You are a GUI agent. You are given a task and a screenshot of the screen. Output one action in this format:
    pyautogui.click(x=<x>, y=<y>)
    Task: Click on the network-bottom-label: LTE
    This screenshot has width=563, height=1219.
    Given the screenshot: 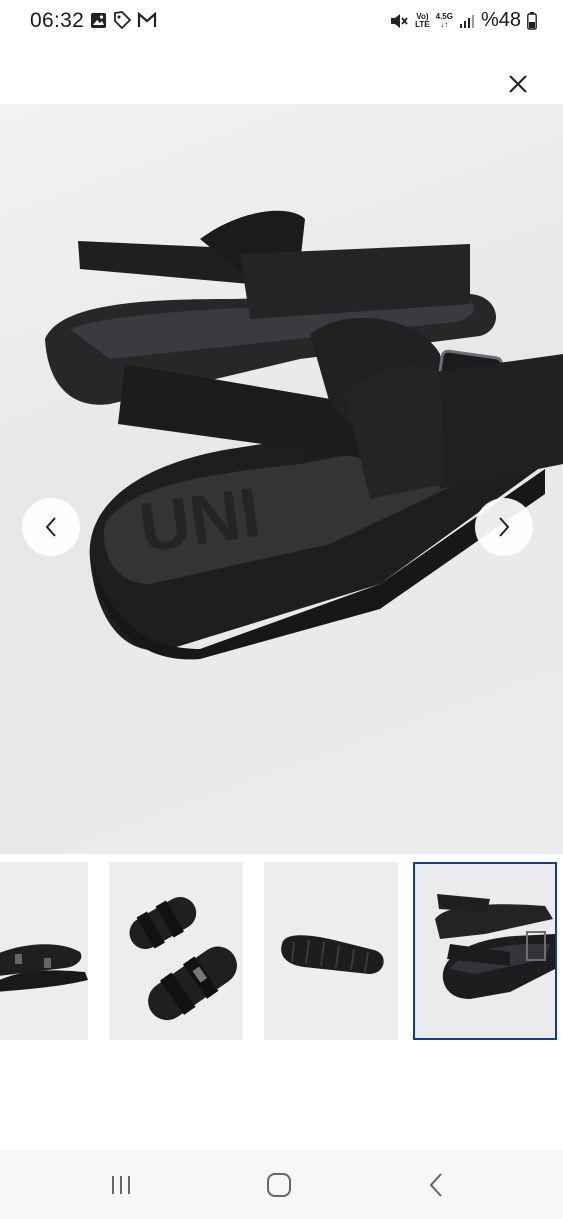 What is the action you would take?
    pyautogui.click(x=422, y=24)
    